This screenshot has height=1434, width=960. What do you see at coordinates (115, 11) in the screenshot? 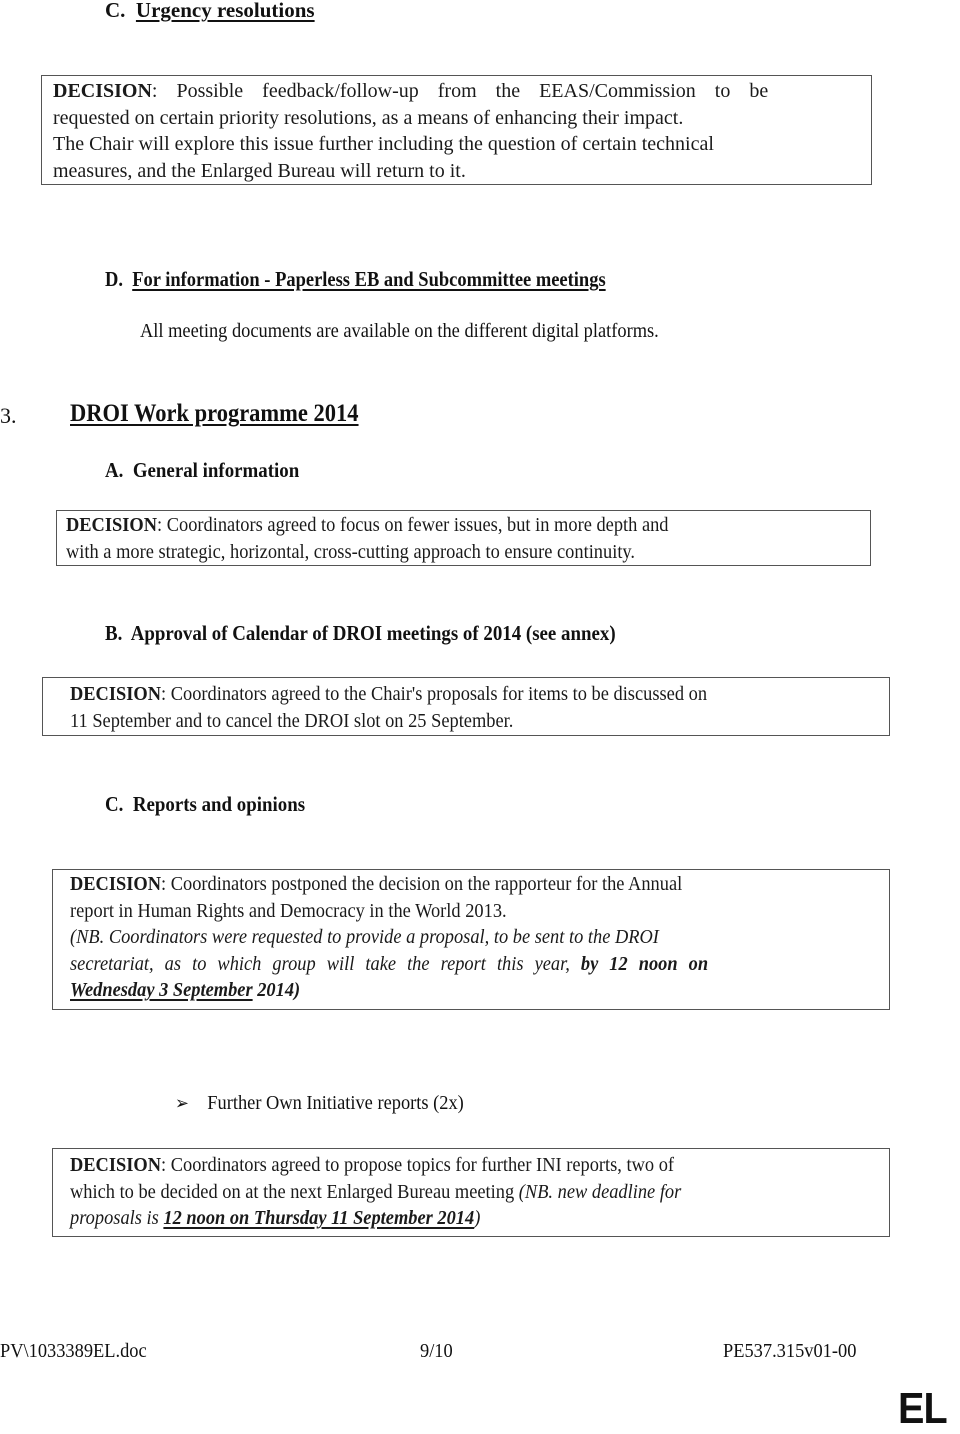
I see `urgency-letter: C.` at bounding box center [115, 11].